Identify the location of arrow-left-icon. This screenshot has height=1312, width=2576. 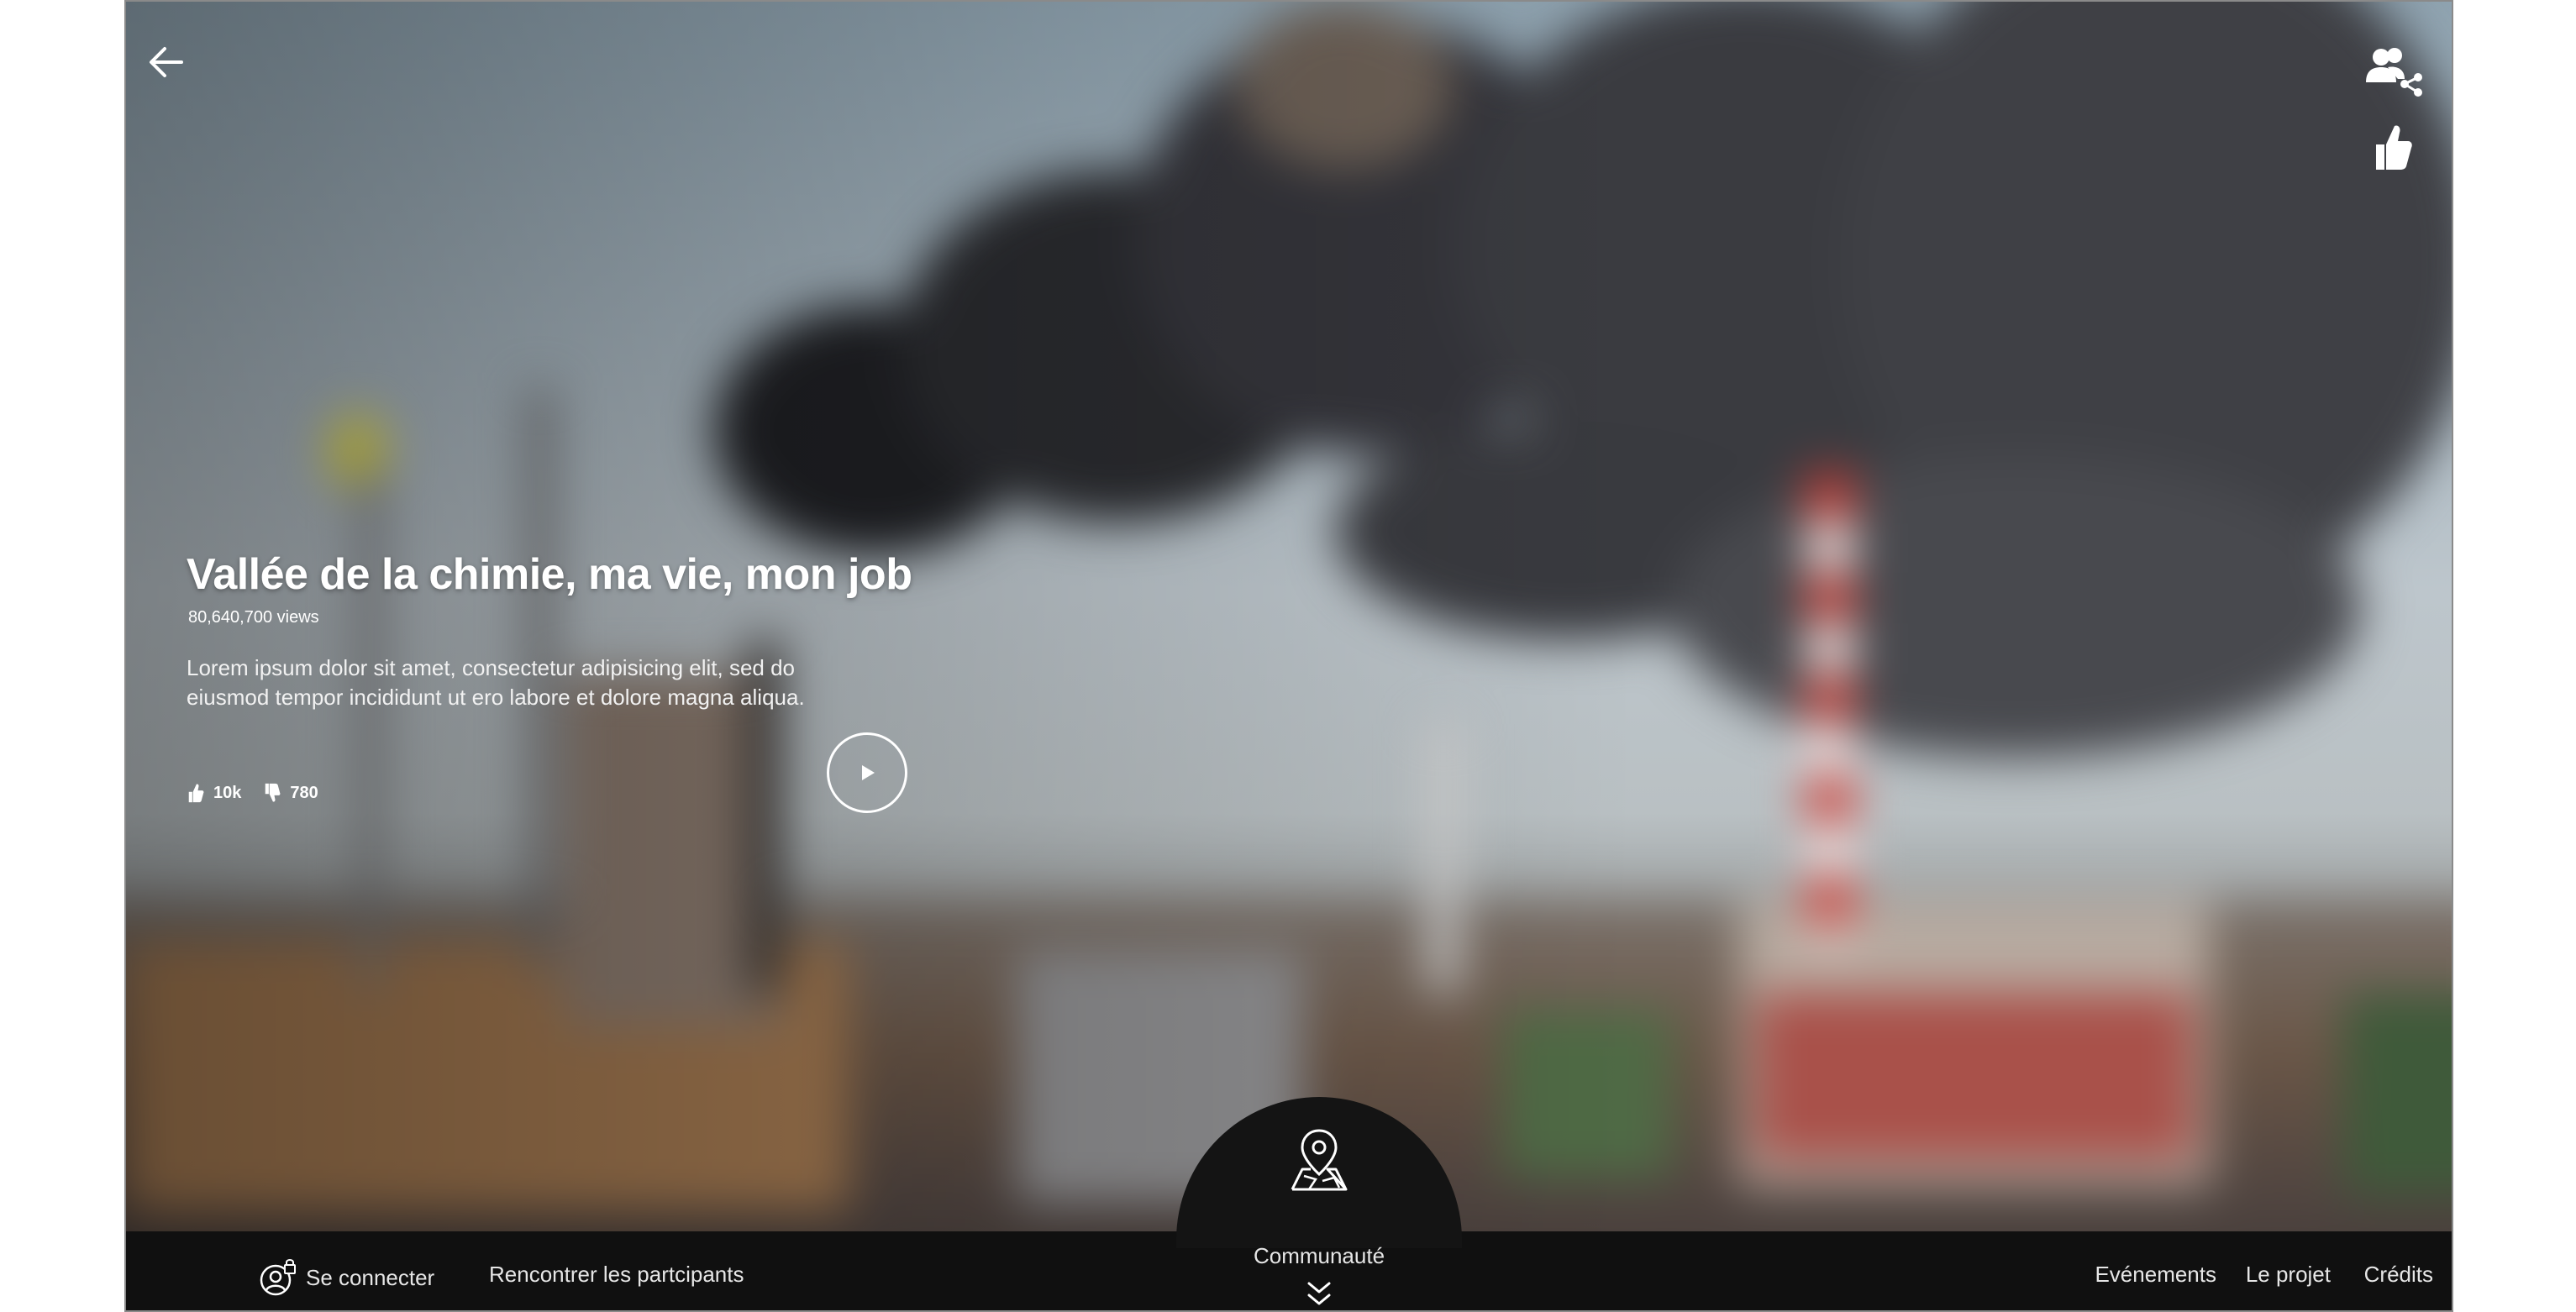
(166, 62).